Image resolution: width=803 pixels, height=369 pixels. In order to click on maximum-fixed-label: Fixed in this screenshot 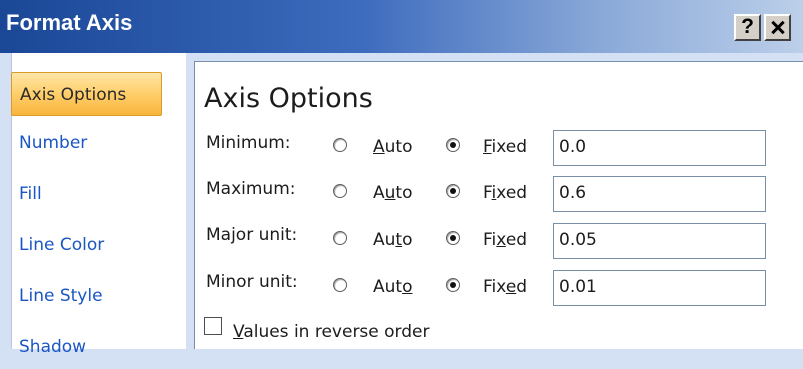, I will do `click(505, 193)`.